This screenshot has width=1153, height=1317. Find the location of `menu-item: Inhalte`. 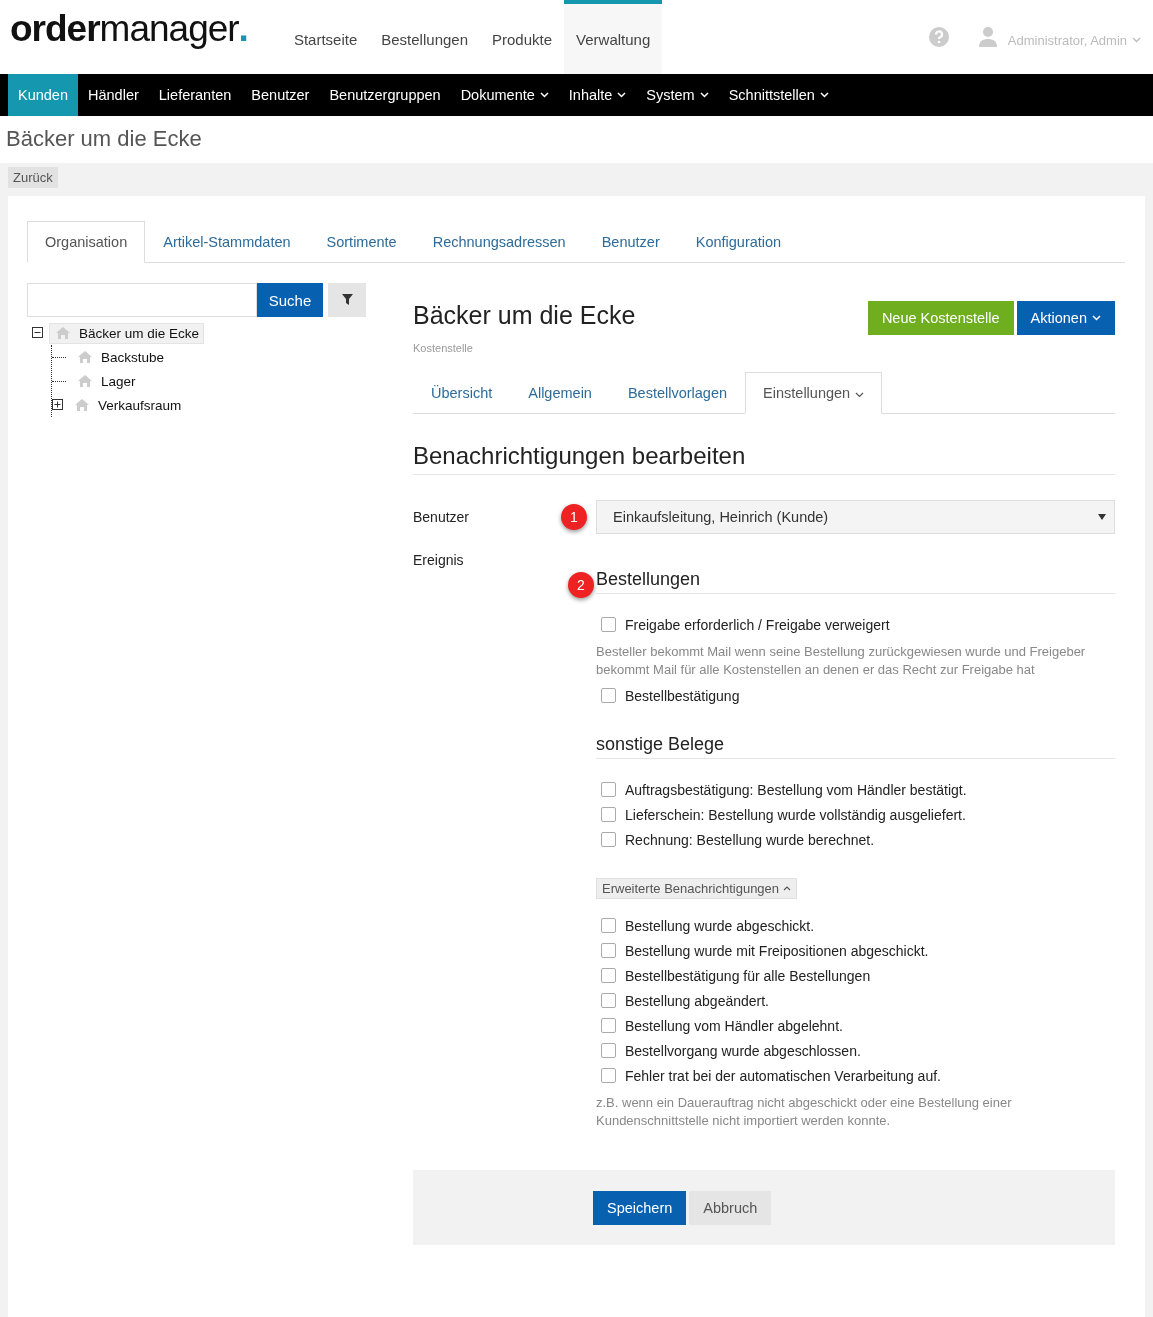

menu-item: Inhalte is located at coordinates (597, 95).